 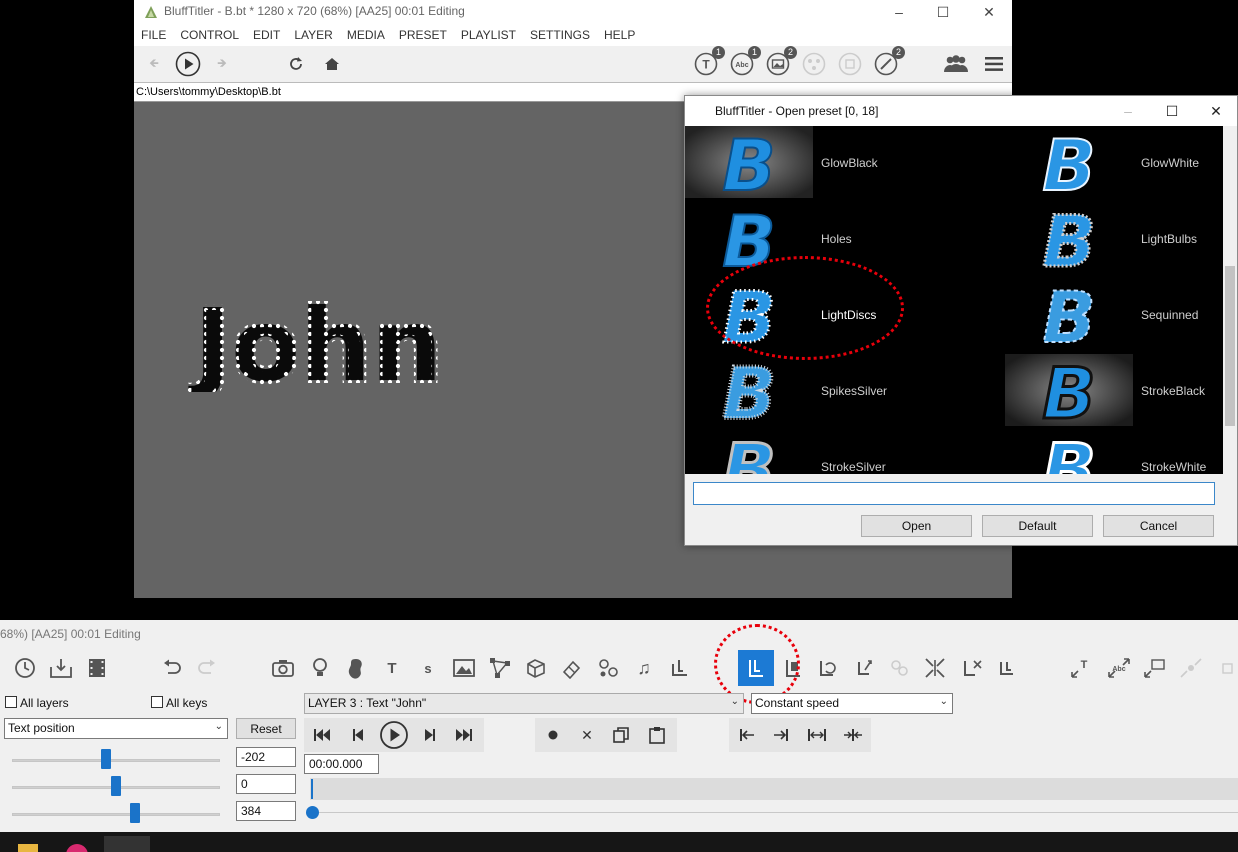 I want to click on preset-item-strokesilver: B StrokeSilver, so click(x=845, y=452).